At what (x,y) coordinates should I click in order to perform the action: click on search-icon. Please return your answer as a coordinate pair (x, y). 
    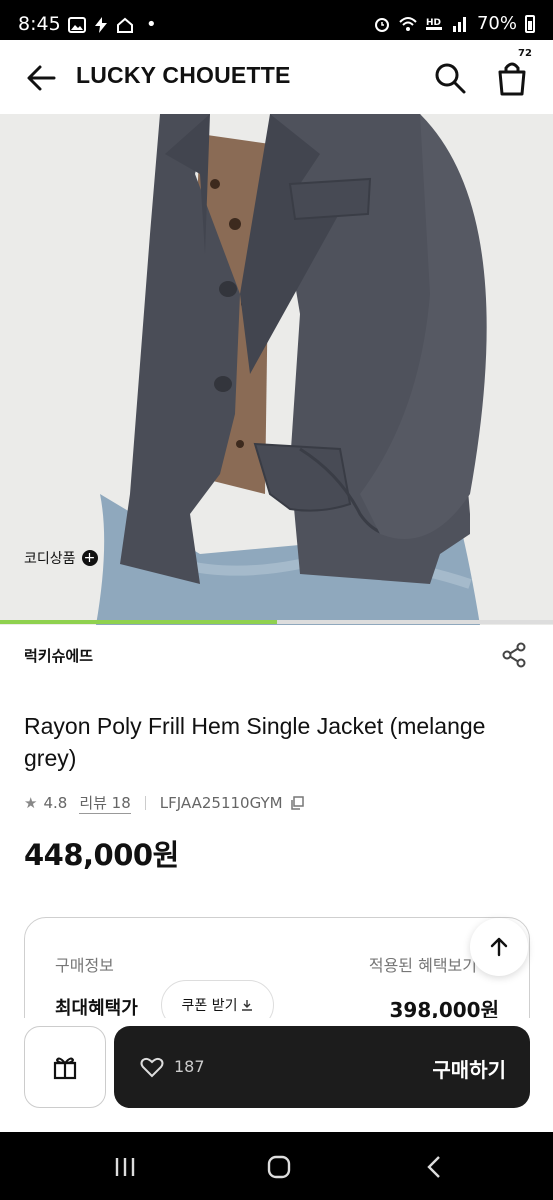
    Looking at the image, I should click on (450, 78).